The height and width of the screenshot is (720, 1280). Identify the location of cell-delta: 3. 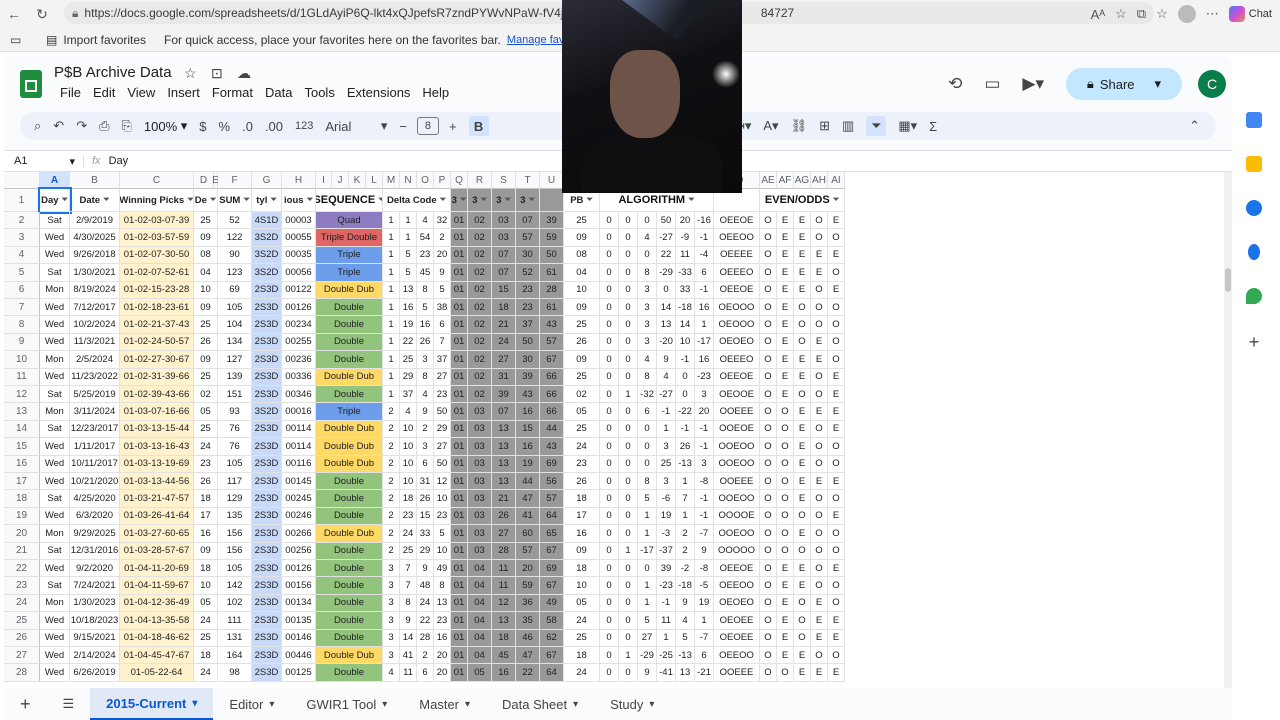
(391, 569).